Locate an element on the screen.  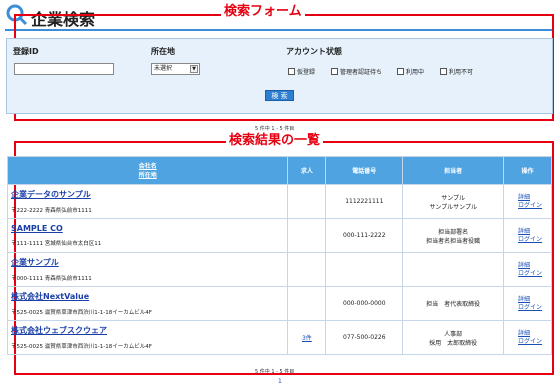
location-selected-value: 未選択 is located at coordinates (163, 68).